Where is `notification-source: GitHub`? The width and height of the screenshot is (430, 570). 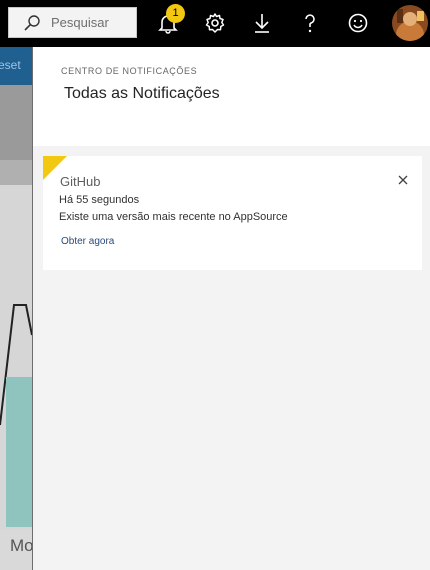 notification-source: GitHub is located at coordinates (80, 181).